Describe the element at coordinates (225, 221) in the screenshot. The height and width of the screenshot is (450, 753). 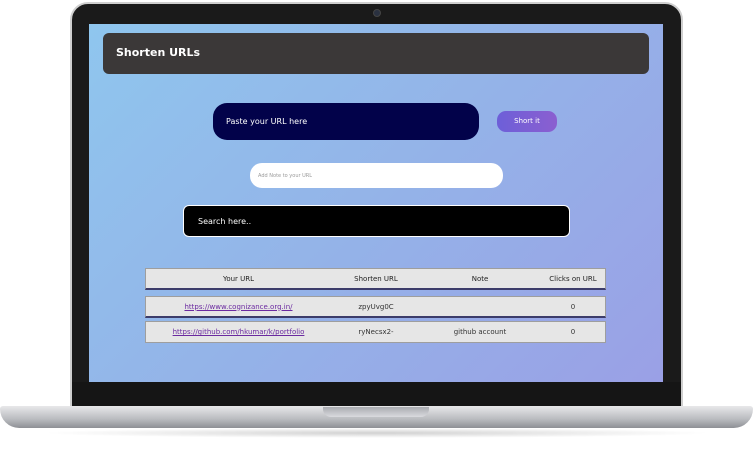
I see `search-input-placeholder: Search here..` at that location.